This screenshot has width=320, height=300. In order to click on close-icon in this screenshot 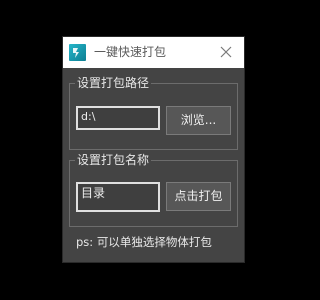, I will do `click(226, 52)`.